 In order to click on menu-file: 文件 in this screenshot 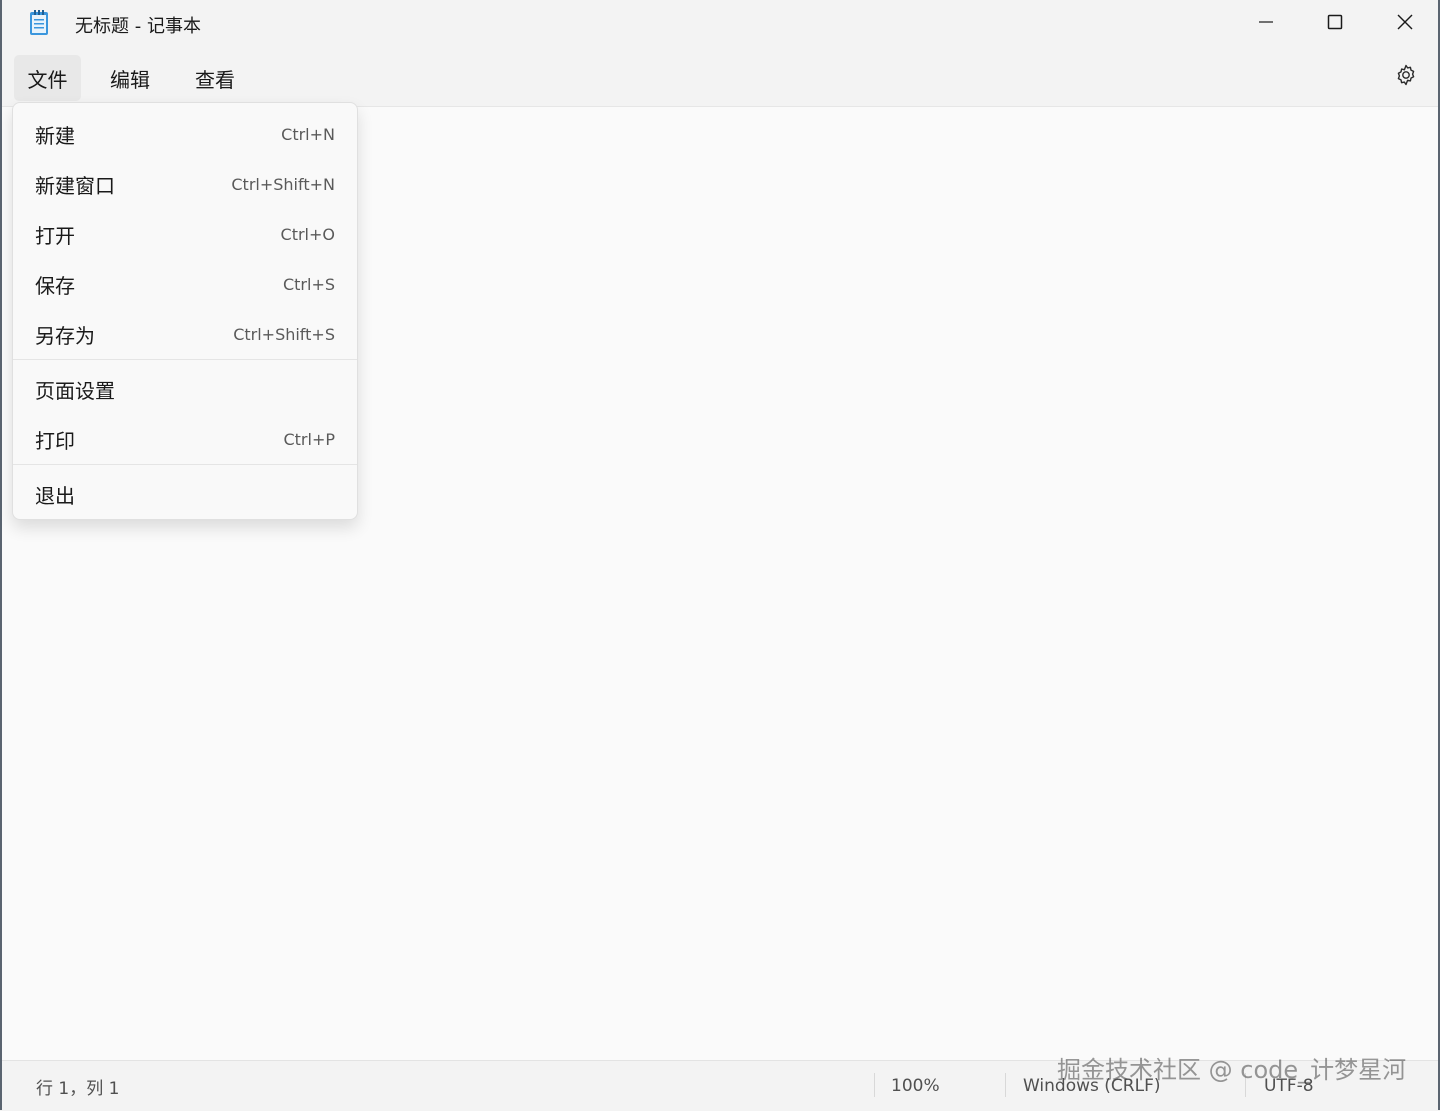, I will do `click(47, 78)`.